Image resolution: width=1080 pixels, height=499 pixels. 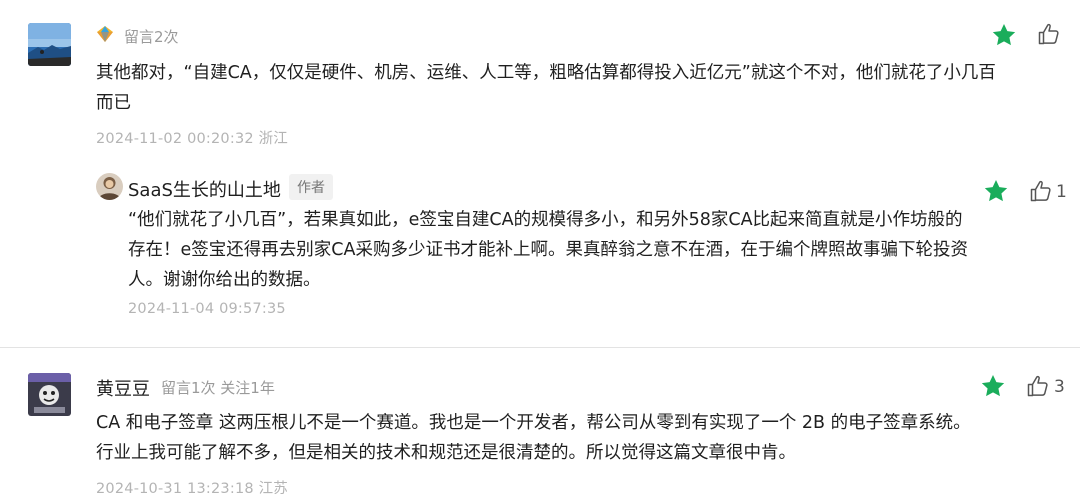 What do you see at coordinates (1061, 192) in the screenshot?
I see `like-count: 1` at bounding box center [1061, 192].